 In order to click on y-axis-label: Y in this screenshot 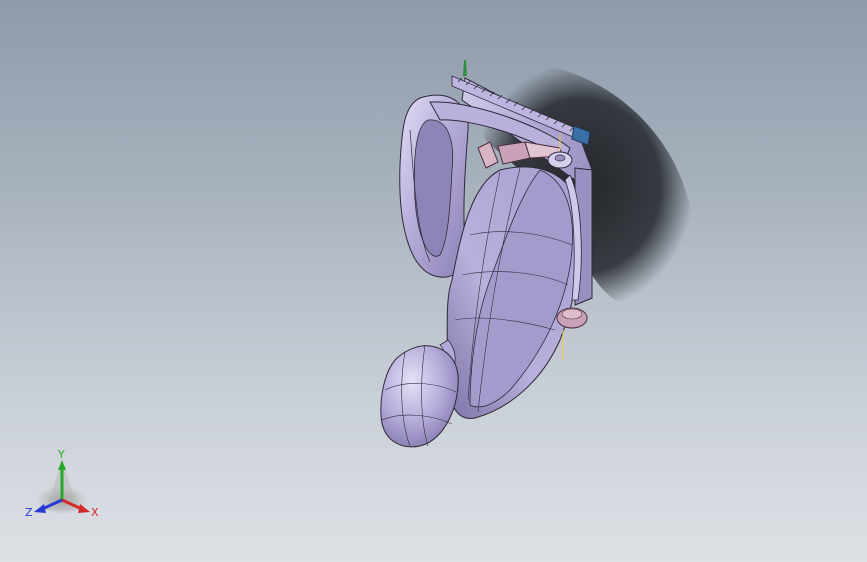, I will do `click(61, 454)`.